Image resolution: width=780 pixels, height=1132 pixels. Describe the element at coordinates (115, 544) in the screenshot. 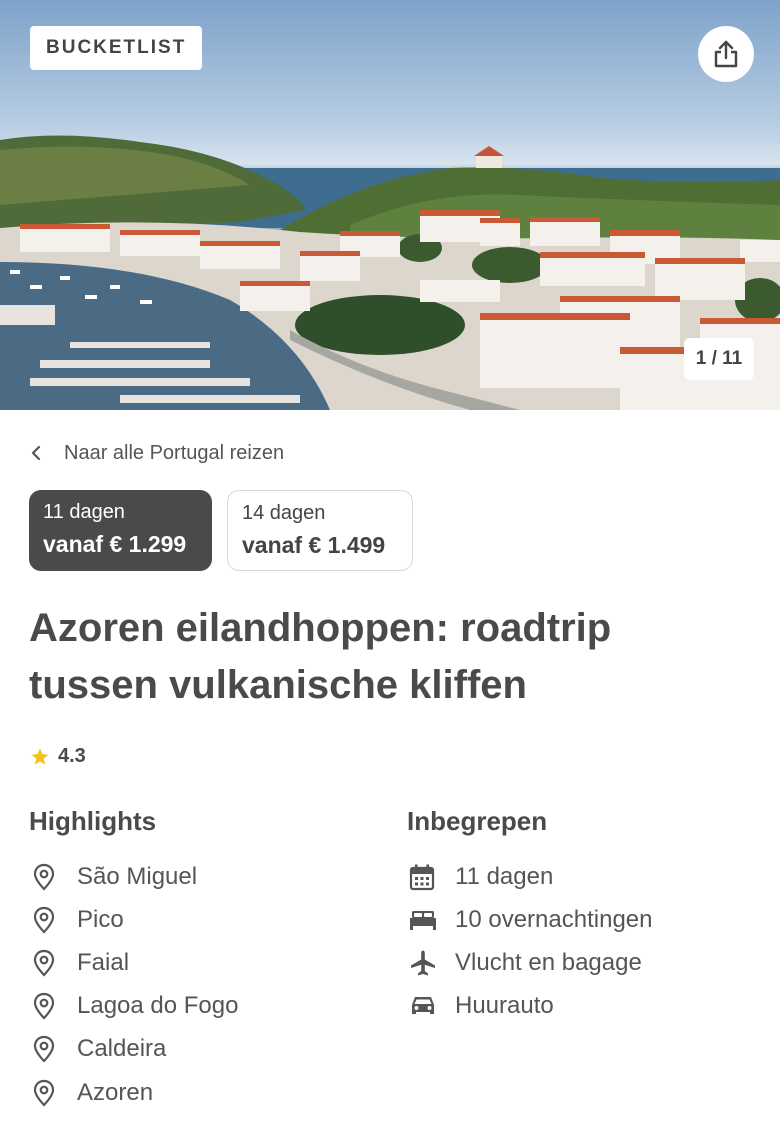

I see `option-price: vanaf € 1.299` at that location.